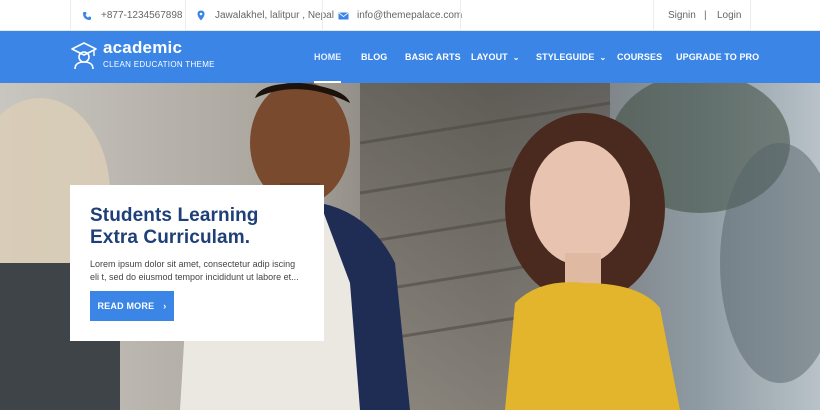 The width and height of the screenshot is (820, 410). I want to click on hero-title-line-1: Students Learning, so click(174, 215).